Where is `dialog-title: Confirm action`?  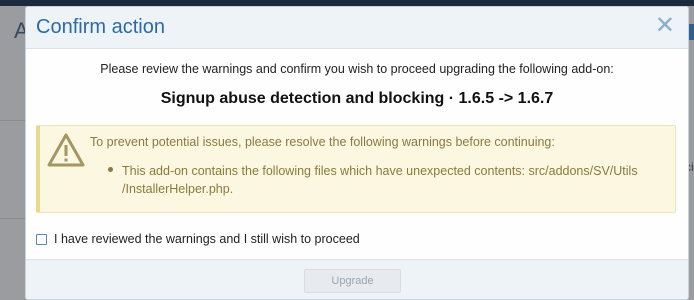
dialog-title: Confirm action is located at coordinates (100, 27).